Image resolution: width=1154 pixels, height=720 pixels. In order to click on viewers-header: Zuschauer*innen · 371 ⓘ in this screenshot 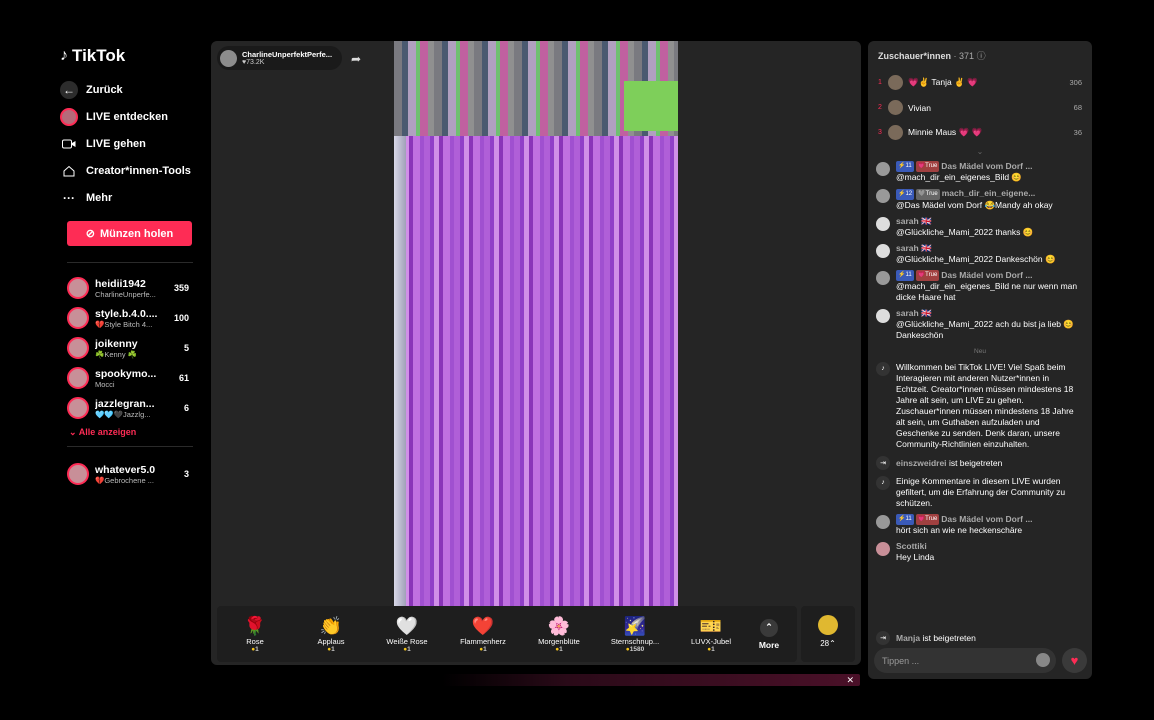, I will do `click(980, 55)`.